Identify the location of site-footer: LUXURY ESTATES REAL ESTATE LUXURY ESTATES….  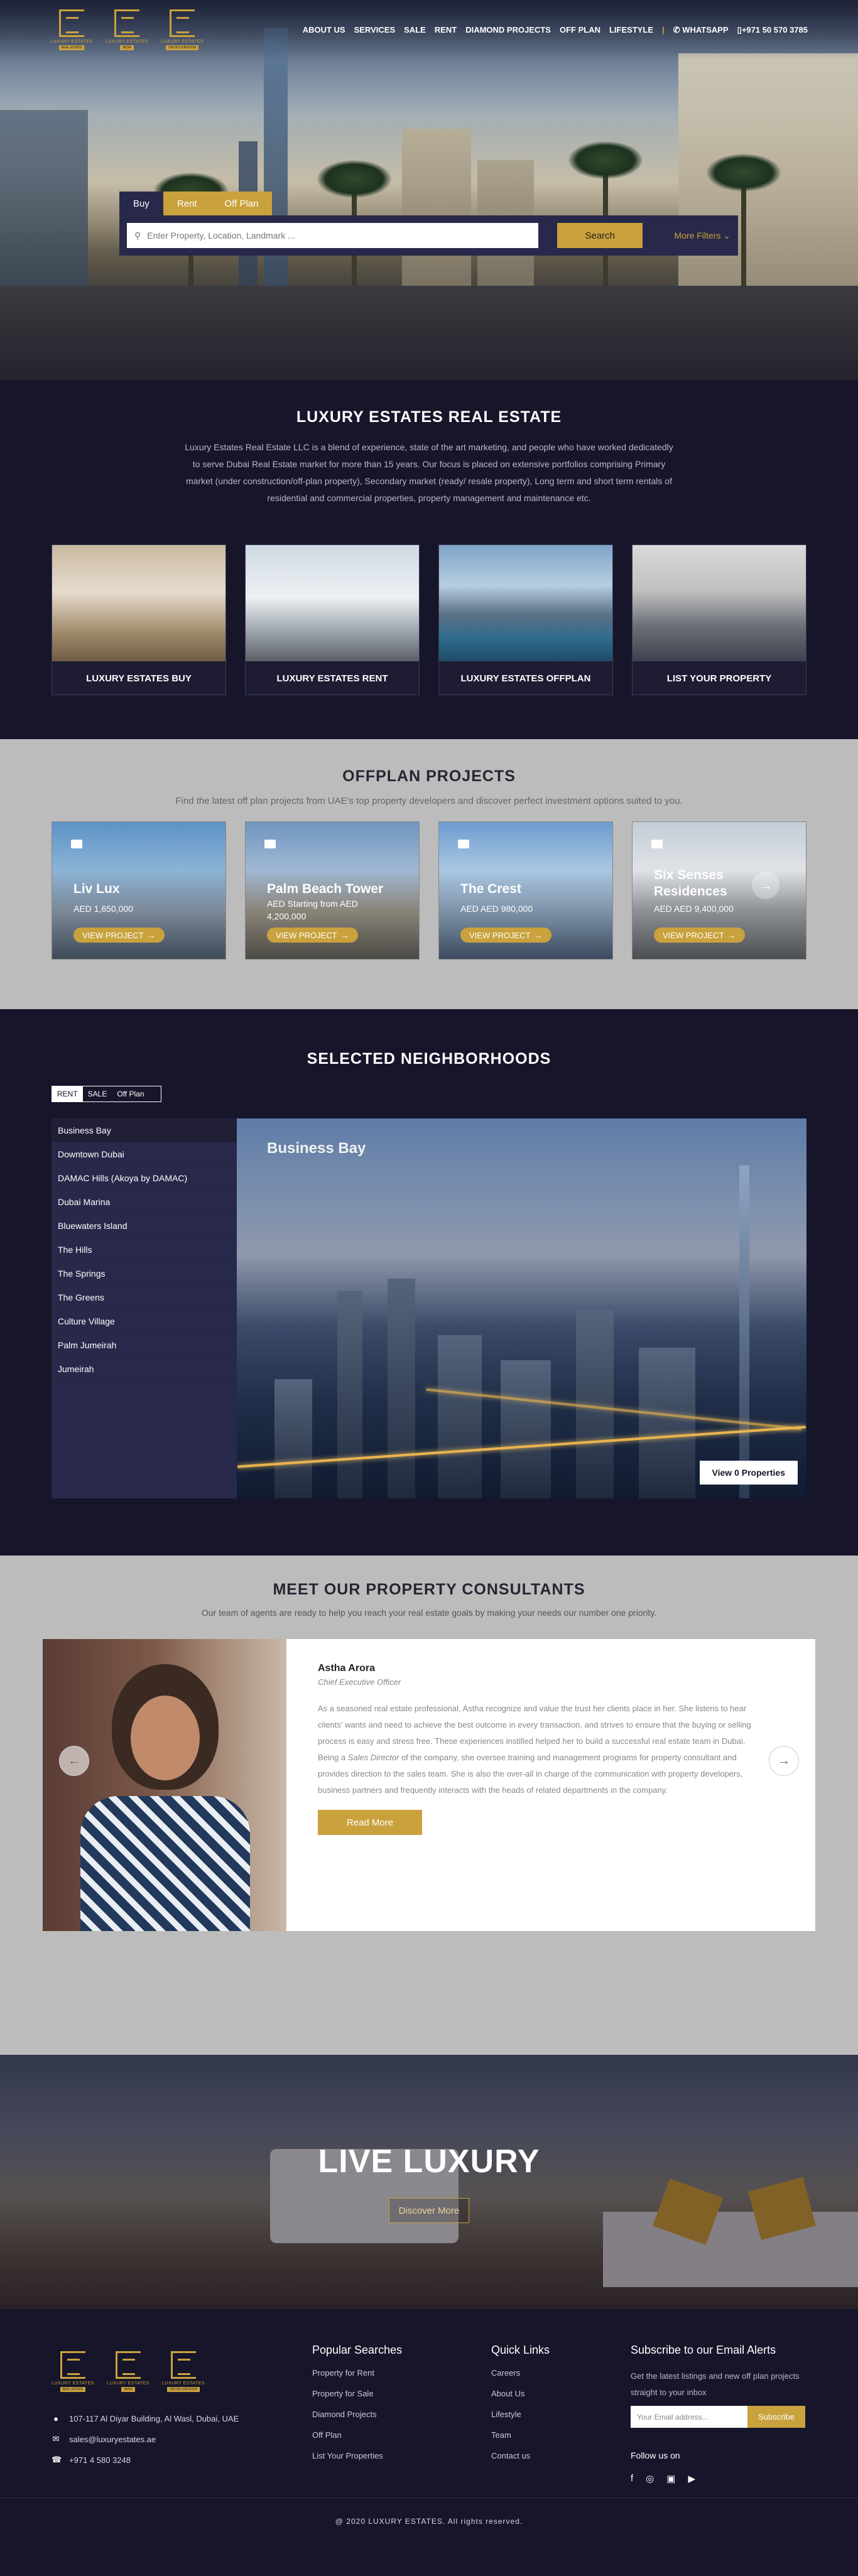
(429, 2427).